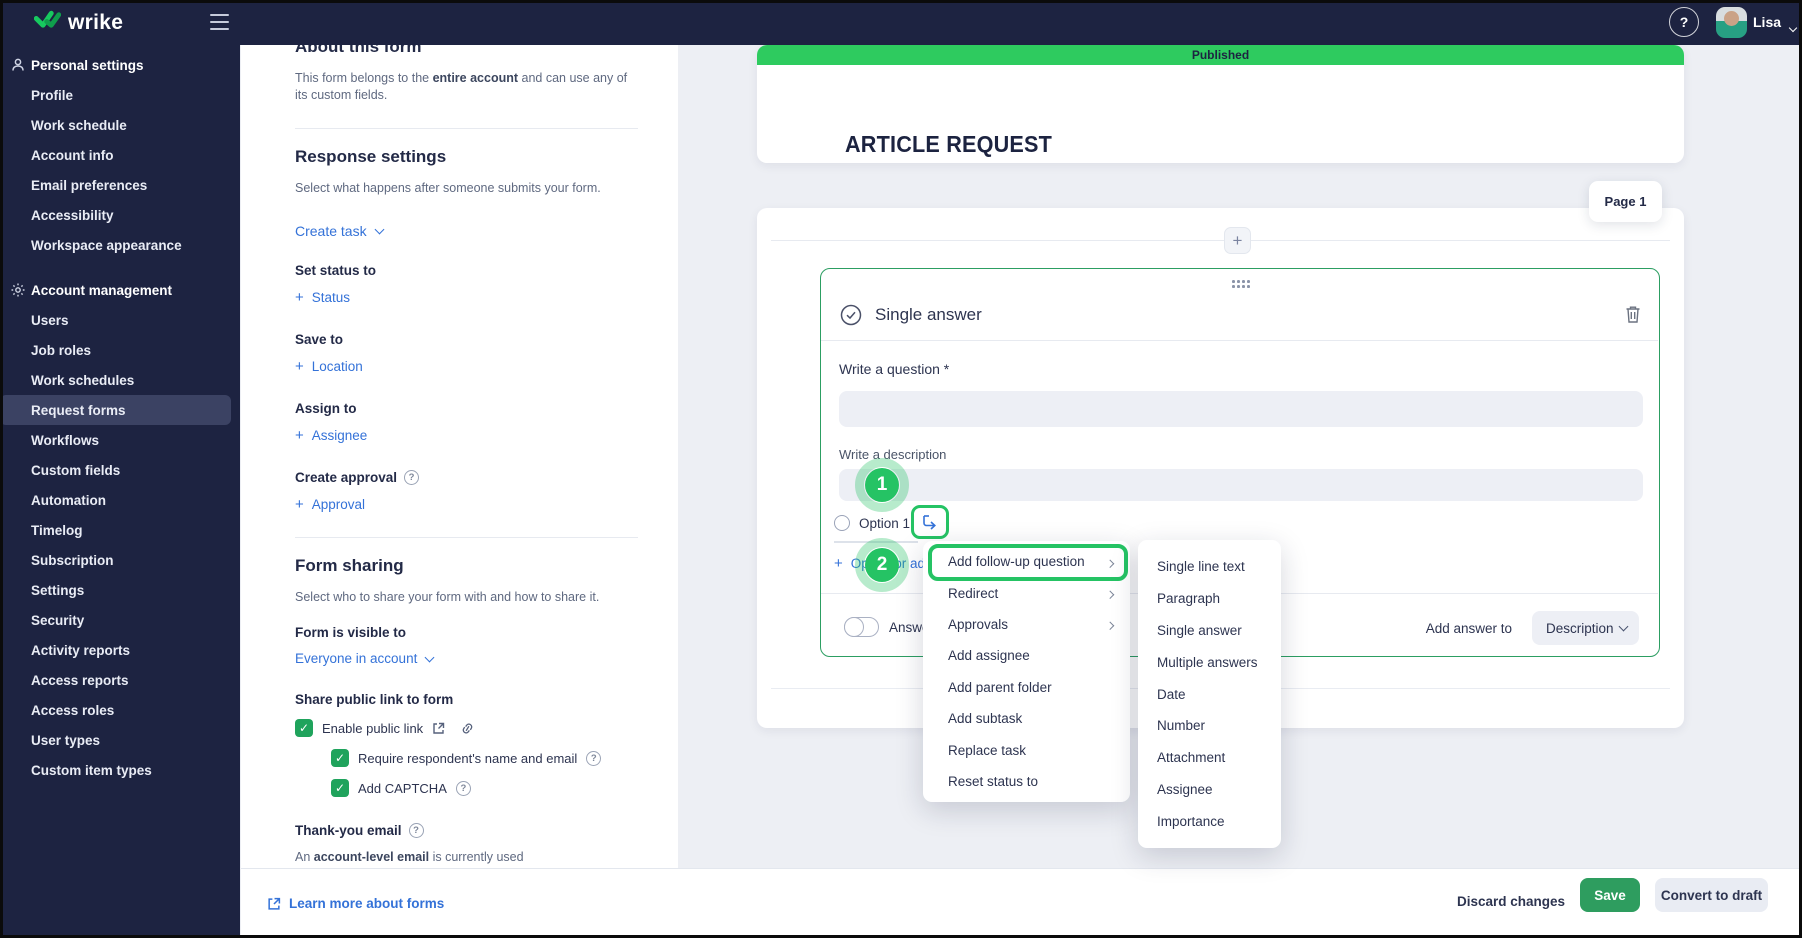 The height and width of the screenshot is (938, 1802). What do you see at coordinates (115, 155) in the screenshot?
I see `sidebar-item: Account info` at bounding box center [115, 155].